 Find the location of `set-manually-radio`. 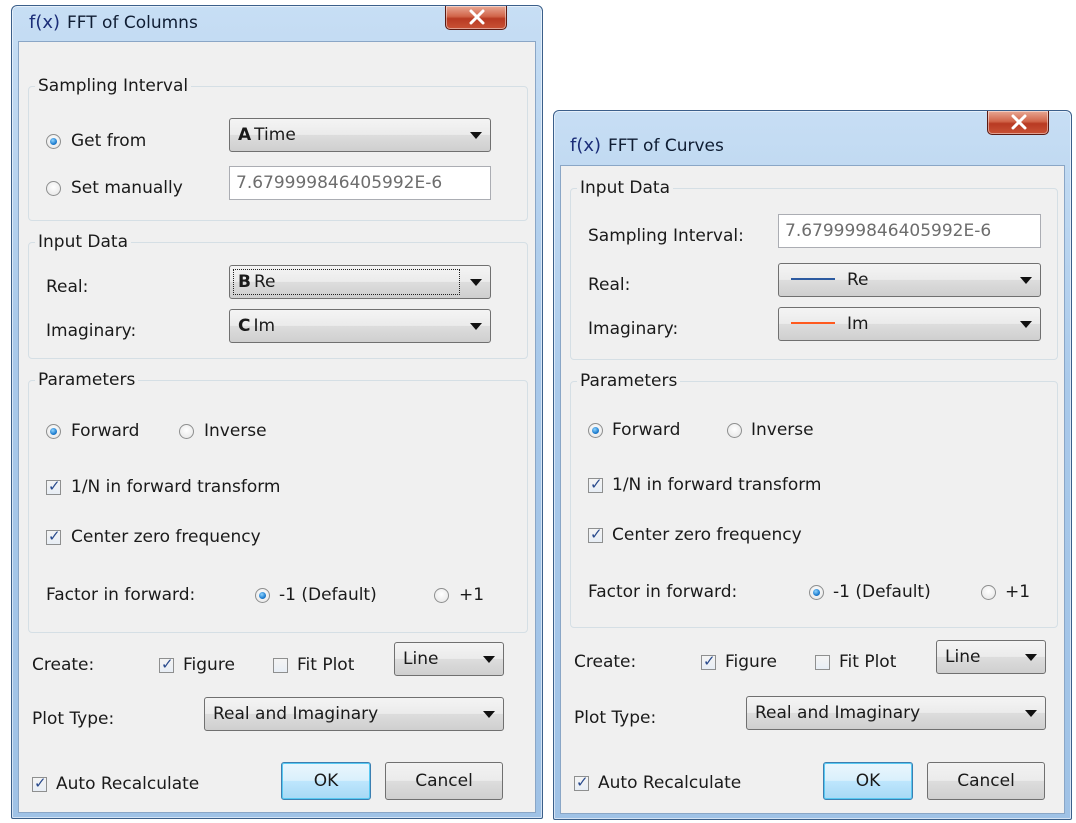

set-manually-radio is located at coordinates (53, 188).